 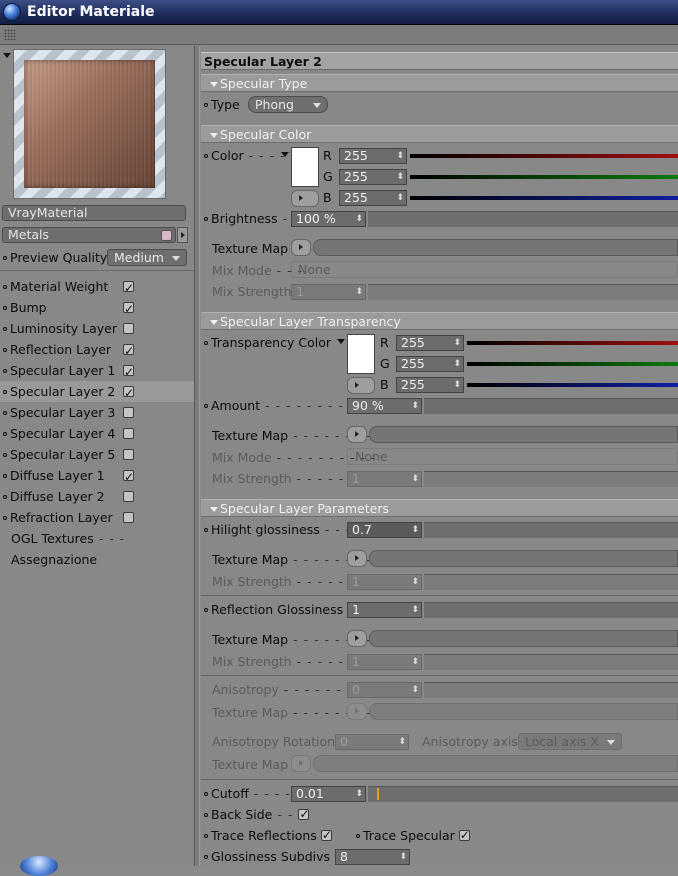 I want to click on brightness-input: 100 %, so click(x=328, y=219).